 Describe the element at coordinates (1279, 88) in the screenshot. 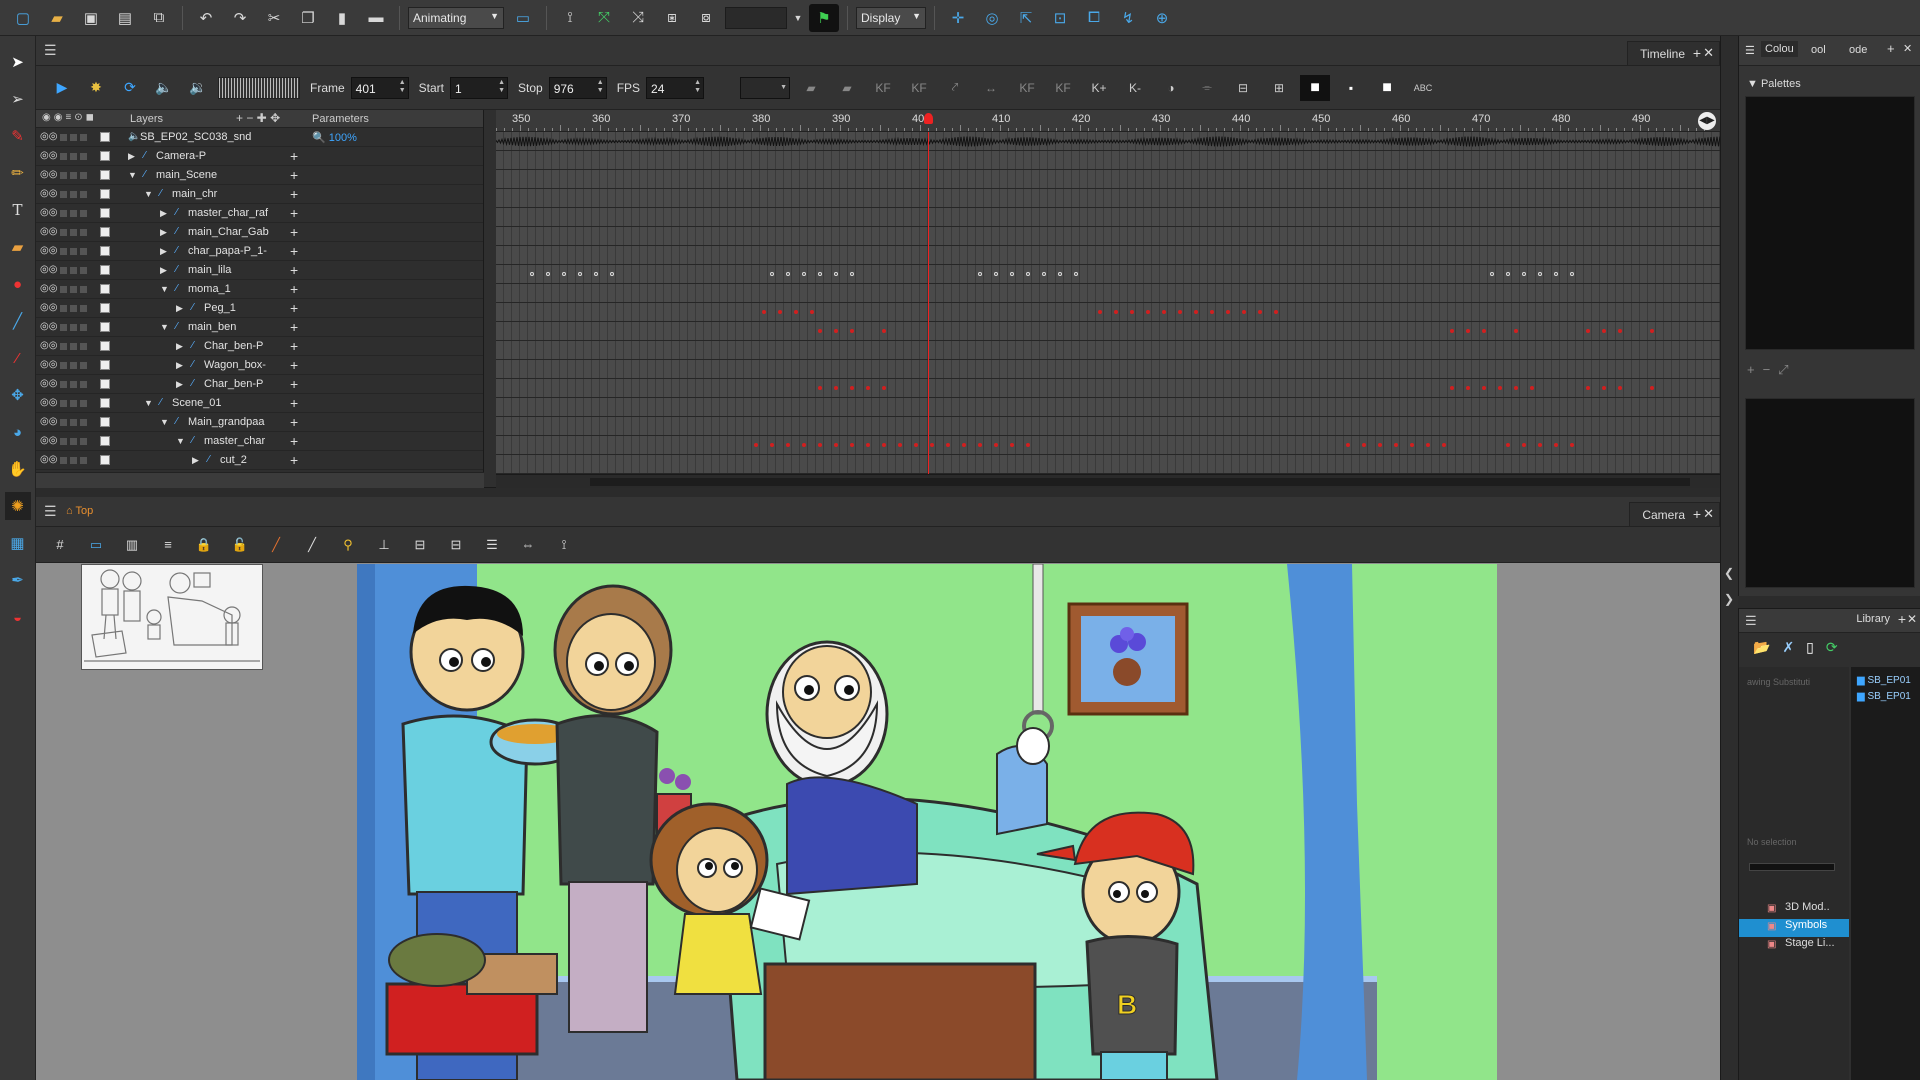

I see `split-icon: ⊞` at that location.